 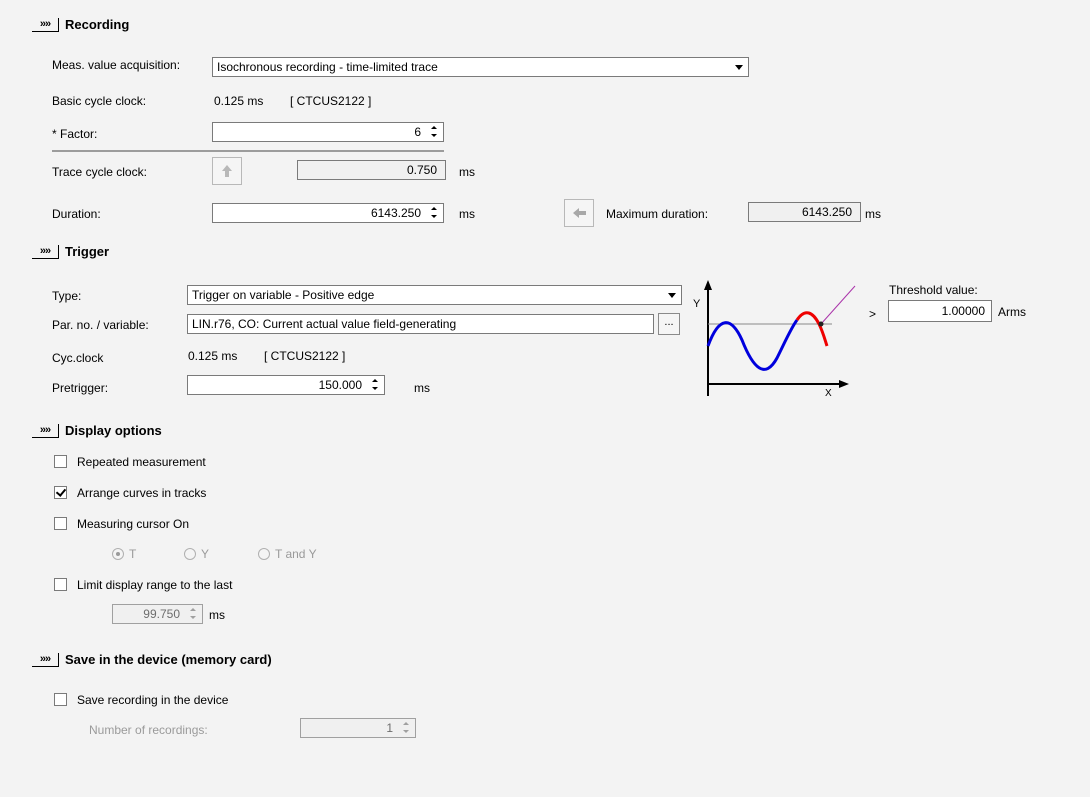 What do you see at coordinates (100, 325) in the screenshot?
I see `par-variable-label: Par. no. / variable:` at bounding box center [100, 325].